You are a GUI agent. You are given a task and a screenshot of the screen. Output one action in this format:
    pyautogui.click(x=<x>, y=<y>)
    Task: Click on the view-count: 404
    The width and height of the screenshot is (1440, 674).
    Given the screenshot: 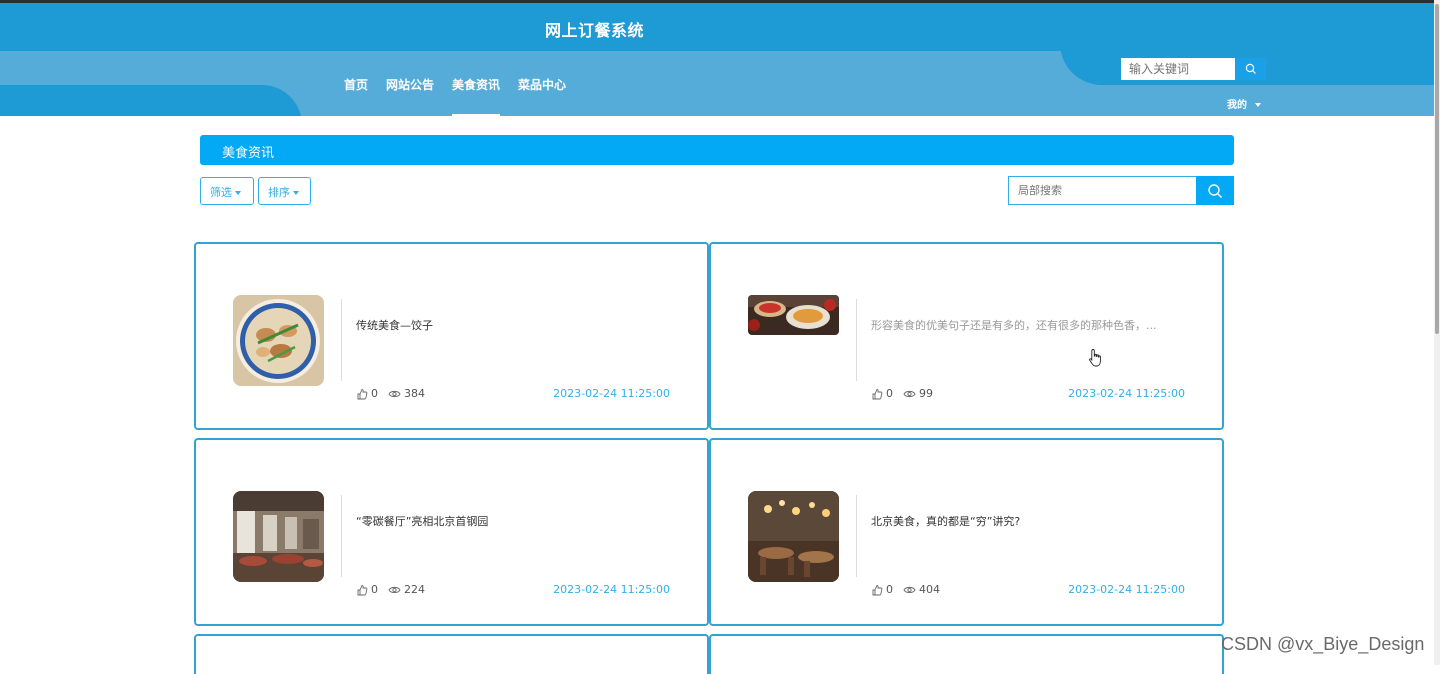 What is the action you would take?
    pyautogui.click(x=929, y=589)
    